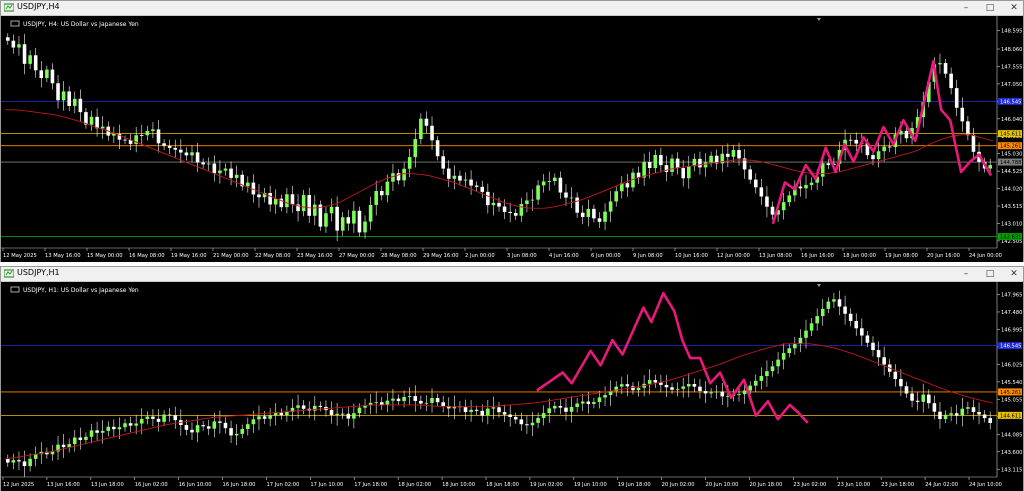  What do you see at coordinates (1011, 120) in the screenshot?
I see `price-tick-label: 146.040` at bounding box center [1011, 120].